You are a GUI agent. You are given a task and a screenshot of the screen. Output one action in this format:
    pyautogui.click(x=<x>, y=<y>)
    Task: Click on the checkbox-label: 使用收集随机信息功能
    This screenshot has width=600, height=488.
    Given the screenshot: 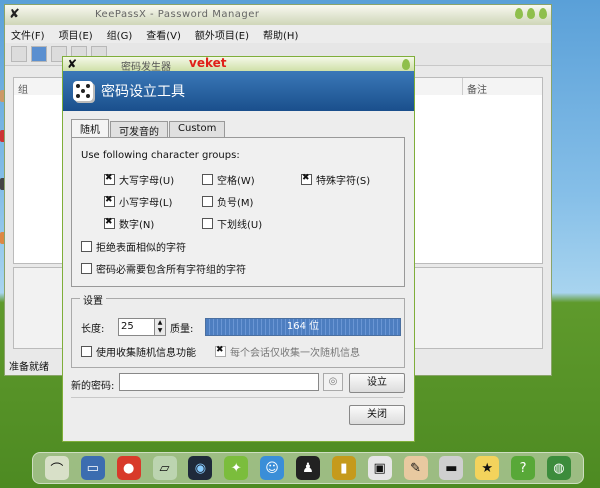 What is the action you would take?
    pyautogui.click(x=146, y=353)
    